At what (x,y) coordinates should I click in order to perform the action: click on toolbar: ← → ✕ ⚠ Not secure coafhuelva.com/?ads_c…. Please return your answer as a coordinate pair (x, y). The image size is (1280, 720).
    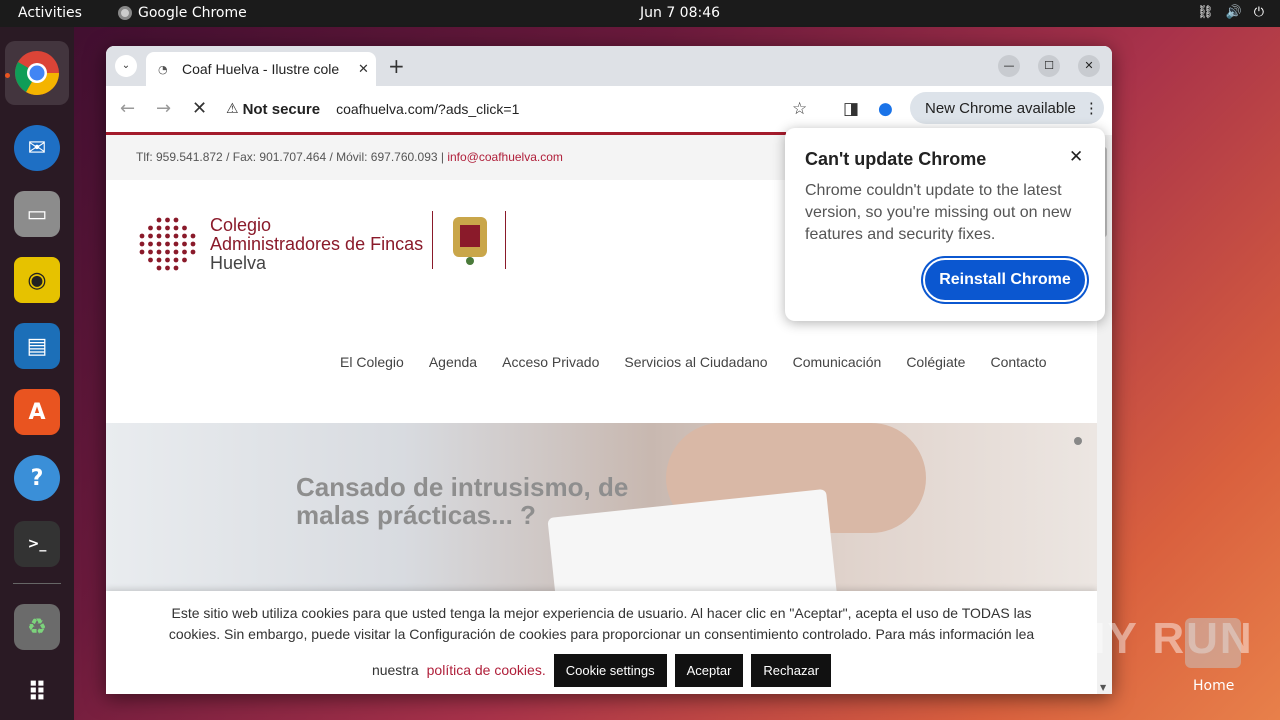
    Looking at the image, I should click on (609, 109).